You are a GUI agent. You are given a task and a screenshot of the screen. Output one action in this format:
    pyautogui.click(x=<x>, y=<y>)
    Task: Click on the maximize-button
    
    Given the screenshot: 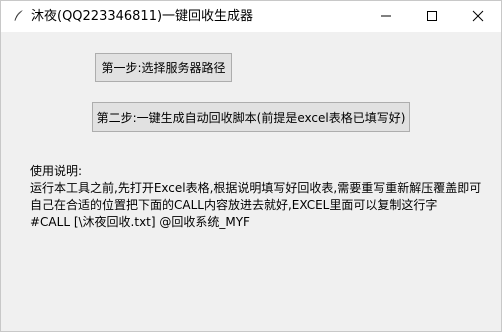 What is the action you would take?
    pyautogui.click(x=432, y=16)
    